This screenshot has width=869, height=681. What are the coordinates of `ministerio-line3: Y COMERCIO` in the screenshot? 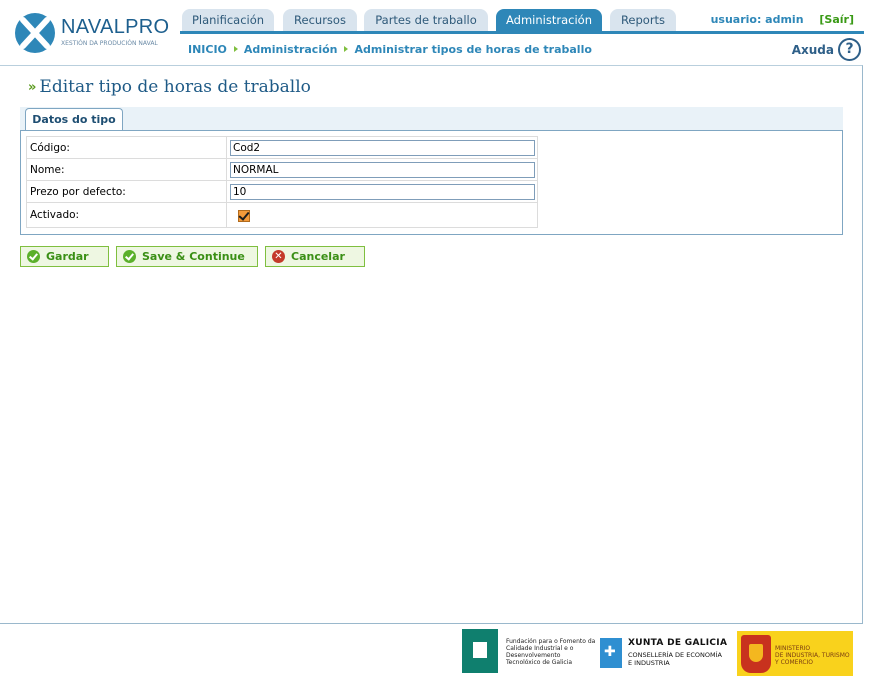 It's located at (794, 662).